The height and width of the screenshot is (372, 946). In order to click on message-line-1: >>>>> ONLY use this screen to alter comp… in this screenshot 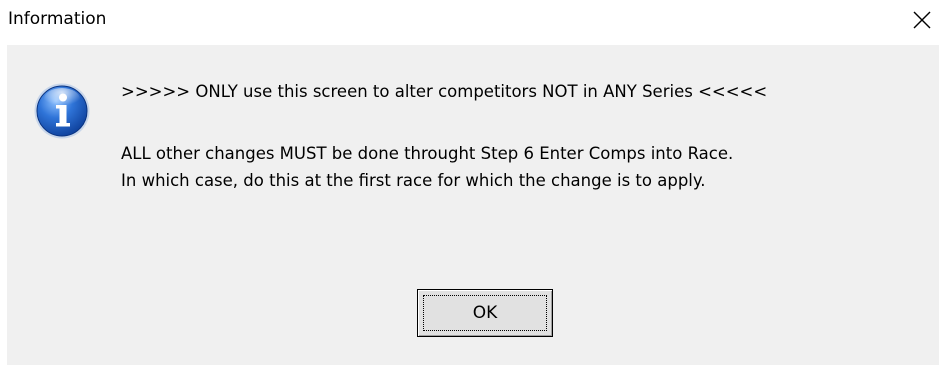, I will do `click(444, 91)`.